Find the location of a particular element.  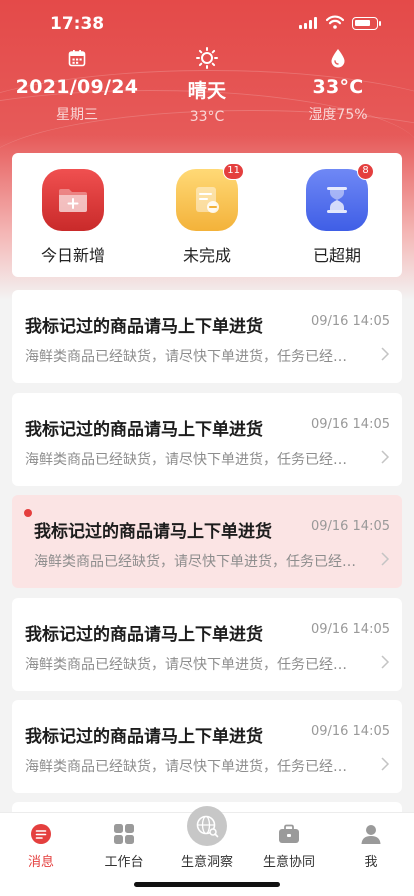

tab-me: 我 is located at coordinates (371, 845).